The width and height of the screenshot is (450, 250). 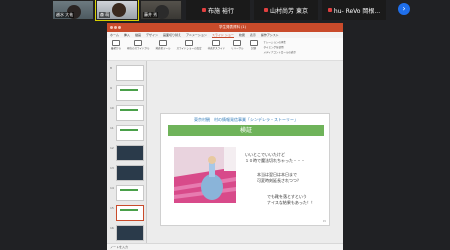 What do you see at coordinates (291, 202) in the screenshot?
I see `slide-text-line: ナイスな結果もあった！！` at bounding box center [291, 202].